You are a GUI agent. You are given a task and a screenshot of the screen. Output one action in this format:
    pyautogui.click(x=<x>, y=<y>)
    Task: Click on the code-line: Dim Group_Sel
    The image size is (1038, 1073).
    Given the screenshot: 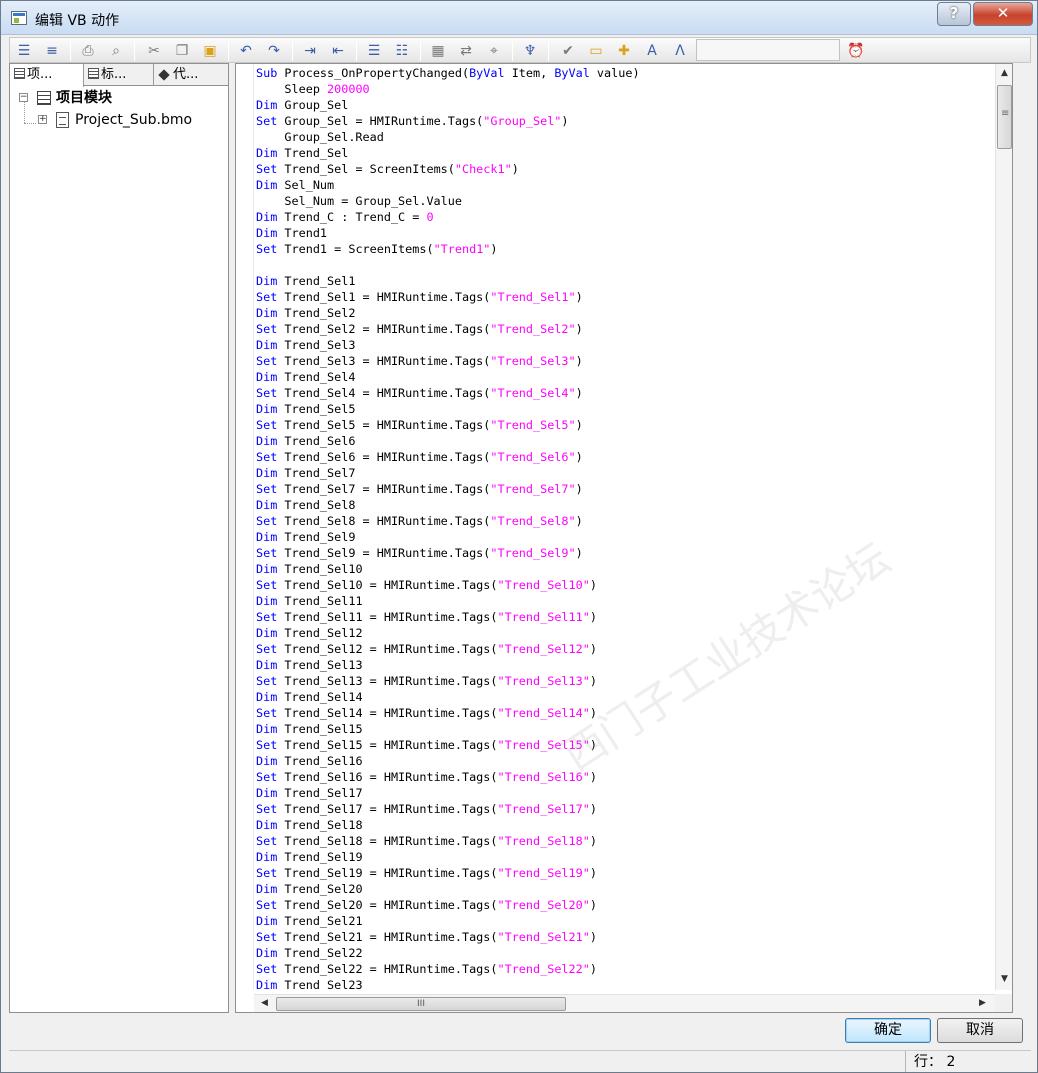 What is the action you would take?
    pyautogui.click(x=625, y=105)
    